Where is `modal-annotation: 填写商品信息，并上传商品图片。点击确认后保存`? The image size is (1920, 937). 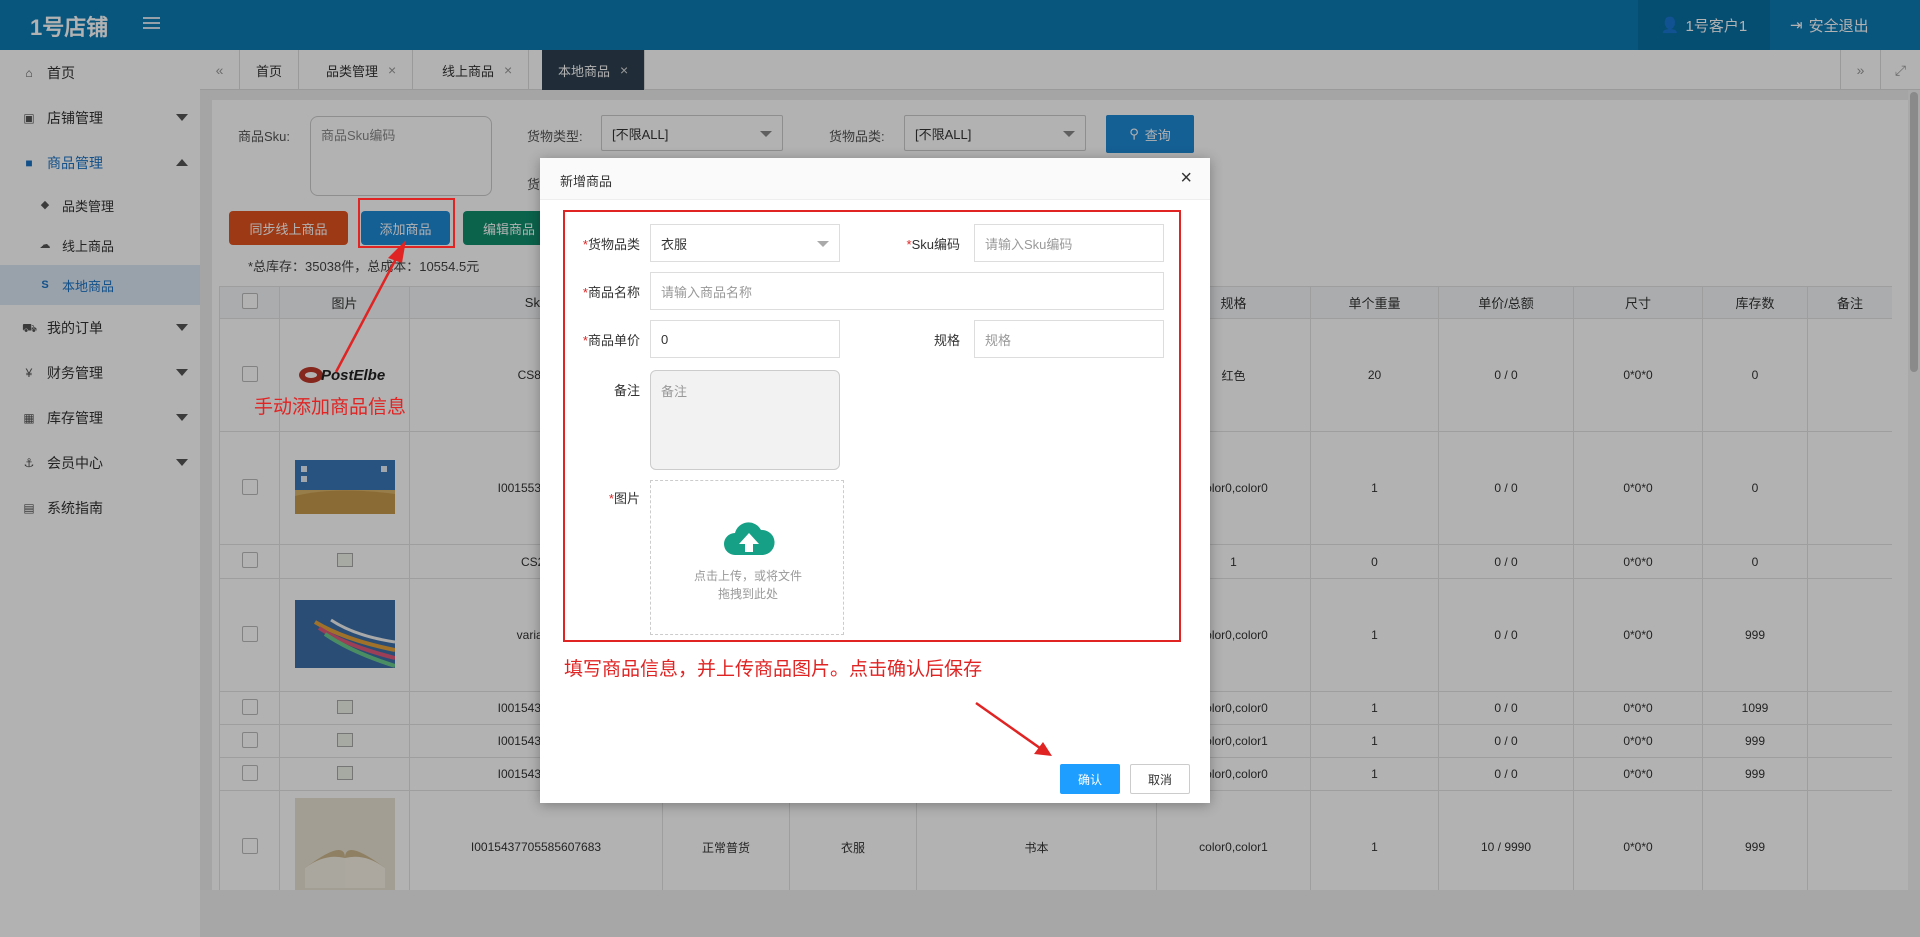 modal-annotation: 填写商品信息，并上传商品图片。点击确认后保存 is located at coordinates (773, 669).